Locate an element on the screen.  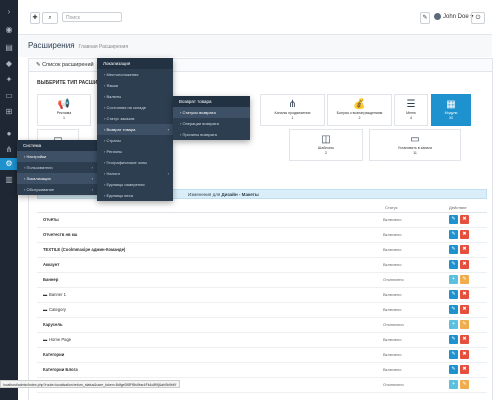
info-highlight: Дизайн - Макеты is located at coordinates (240, 194).